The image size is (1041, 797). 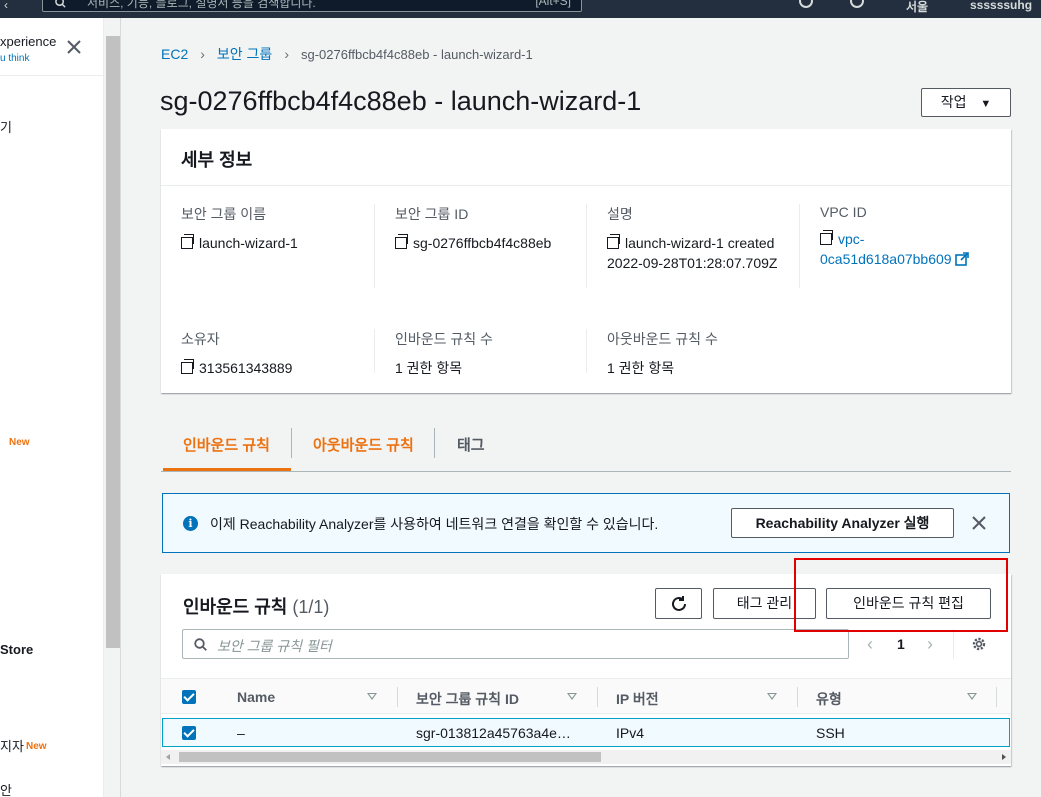 What do you see at coordinates (870, 644) in the screenshot?
I see `prev-page-icon: ‹` at bounding box center [870, 644].